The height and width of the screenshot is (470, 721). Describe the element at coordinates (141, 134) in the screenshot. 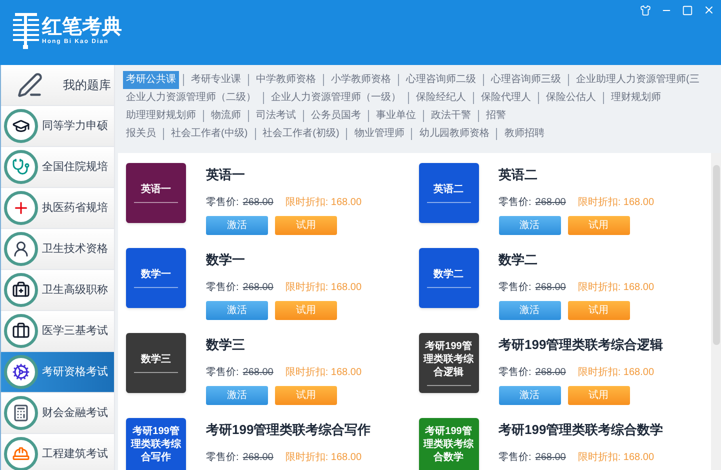

I see `category-tab: 报关员` at that location.